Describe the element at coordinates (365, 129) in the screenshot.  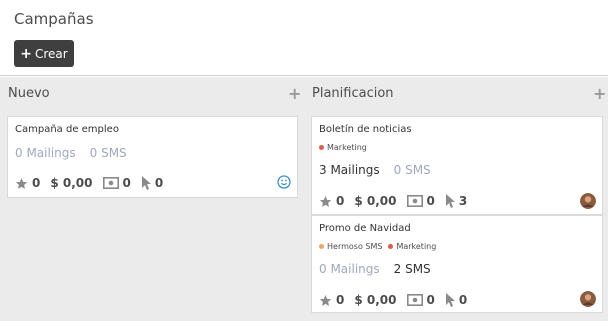
I see `card-title: Boletín de noticias` at that location.